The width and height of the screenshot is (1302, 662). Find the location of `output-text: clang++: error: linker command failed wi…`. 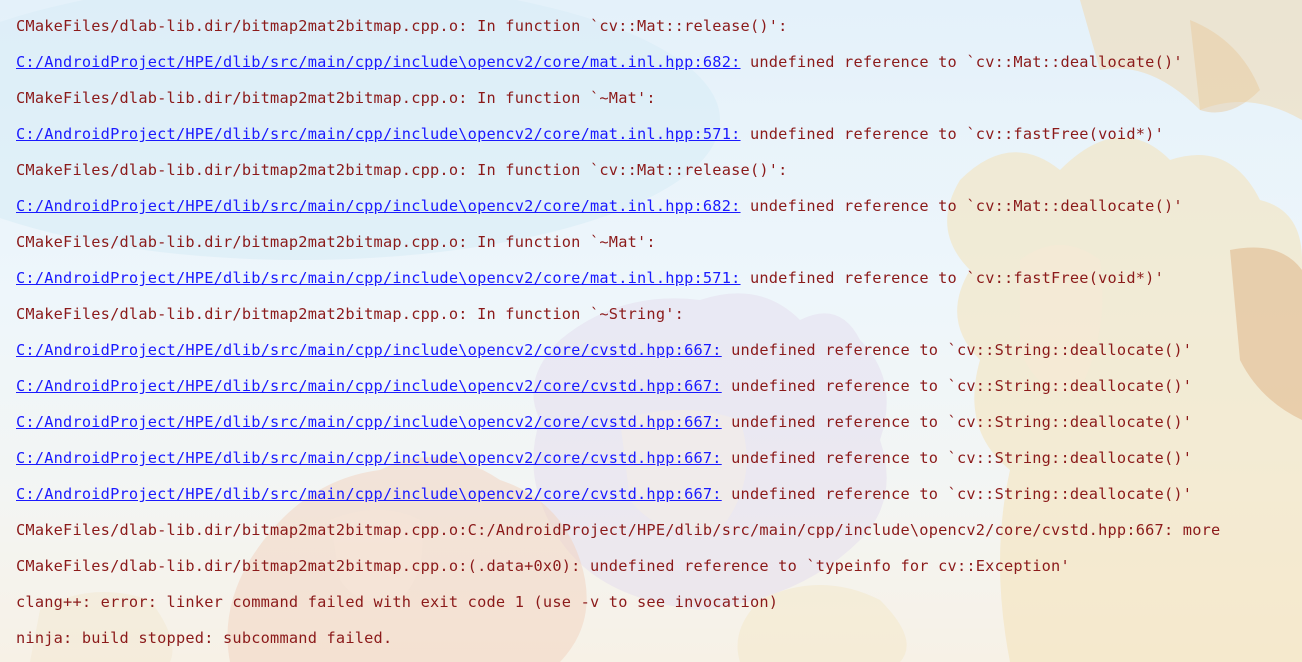

output-text: clang++: error: linker command failed wi… is located at coordinates (397, 602).